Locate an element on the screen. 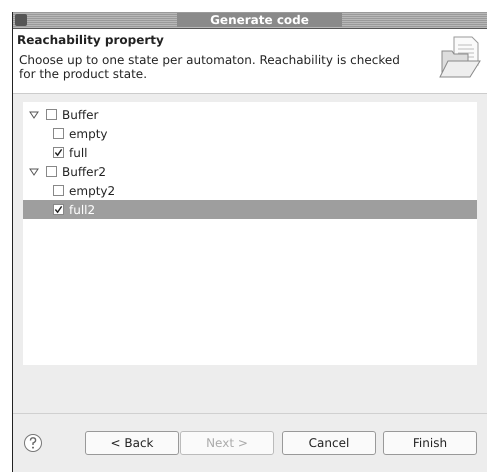 Image resolution: width=487 pixels, height=472 pixels. dialog-button: Finish is located at coordinates (430, 443).